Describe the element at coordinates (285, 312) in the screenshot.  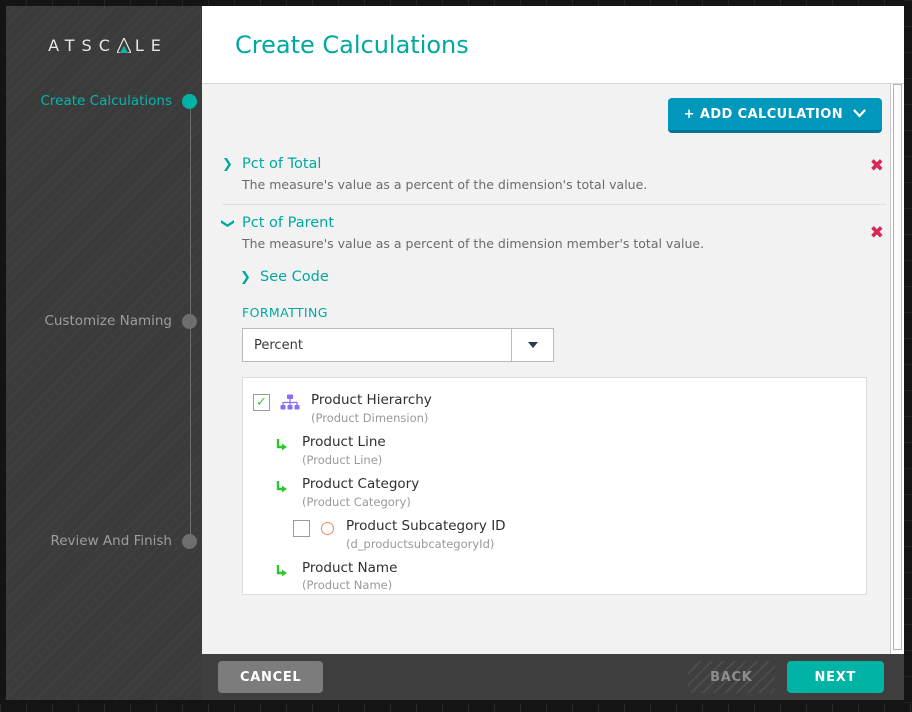
I see `formatting-label: FORMATTING` at that location.